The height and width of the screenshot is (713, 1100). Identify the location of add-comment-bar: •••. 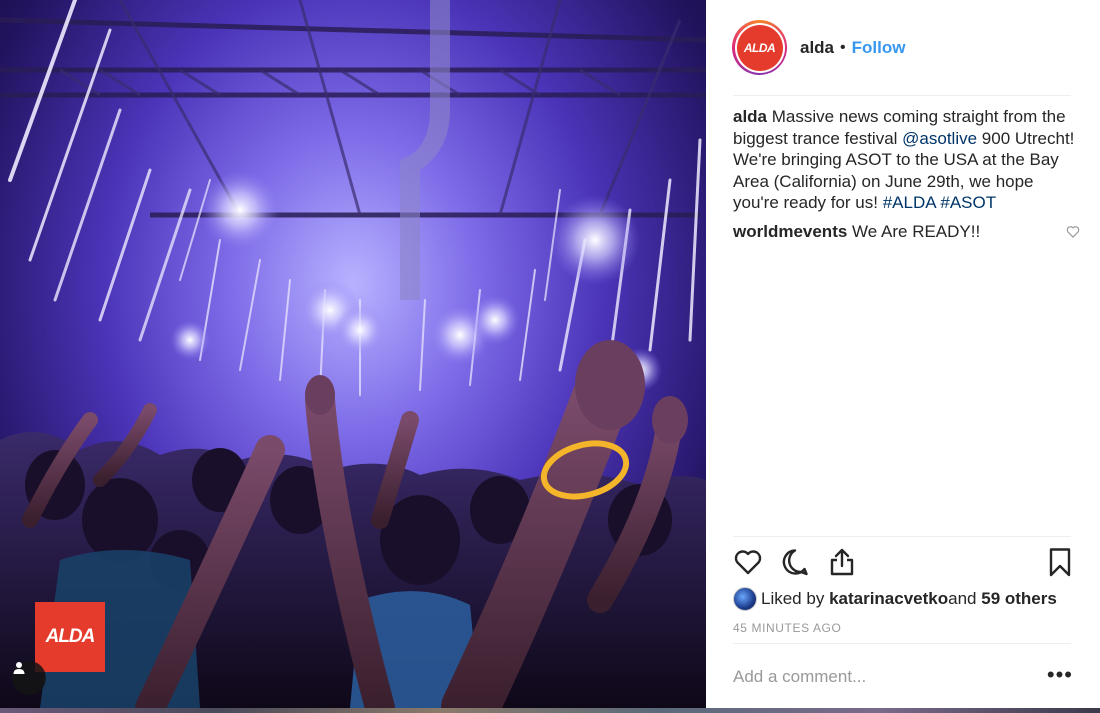
(903, 677).